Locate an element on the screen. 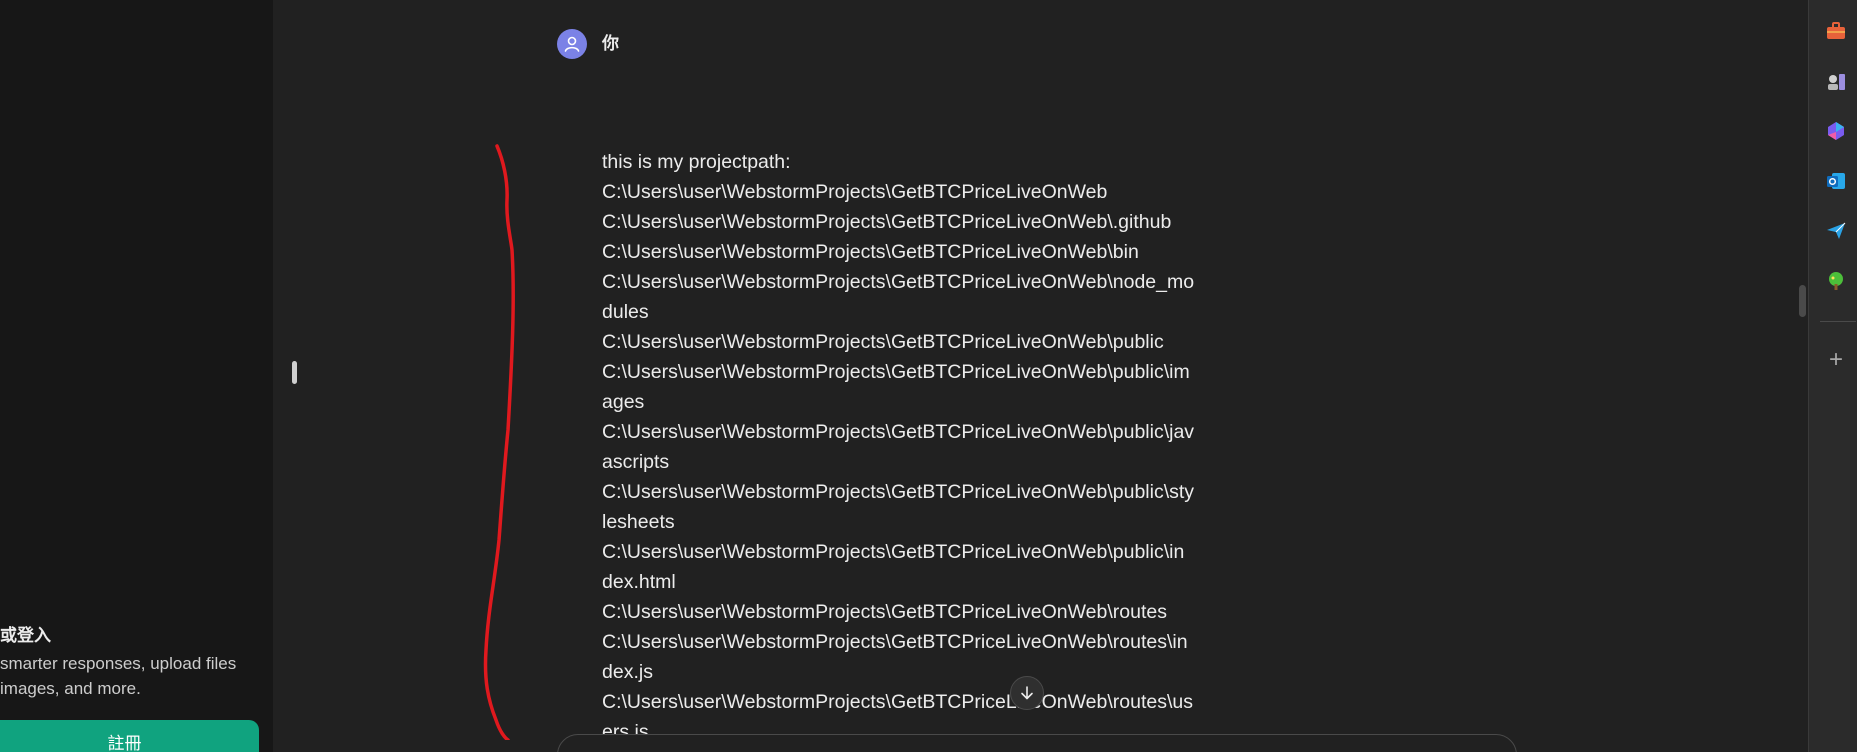  user-avatar is located at coordinates (572, 44).